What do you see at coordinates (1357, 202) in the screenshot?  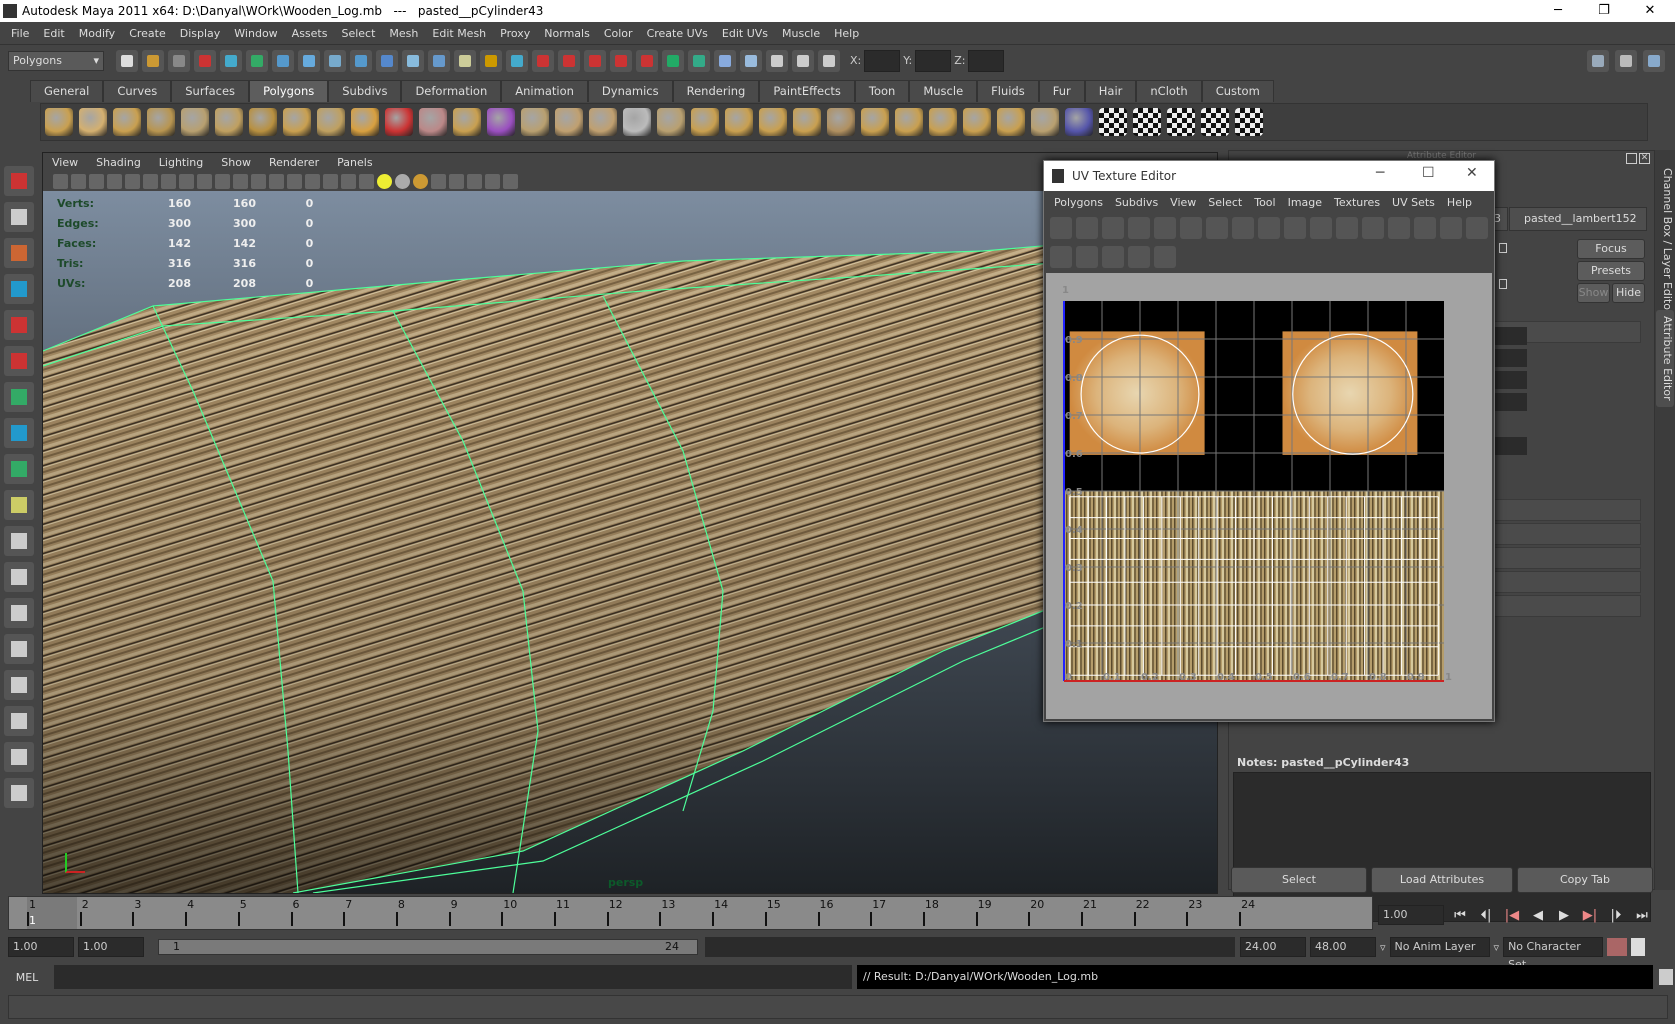 I see `uv-menu-textures: Textures` at bounding box center [1357, 202].